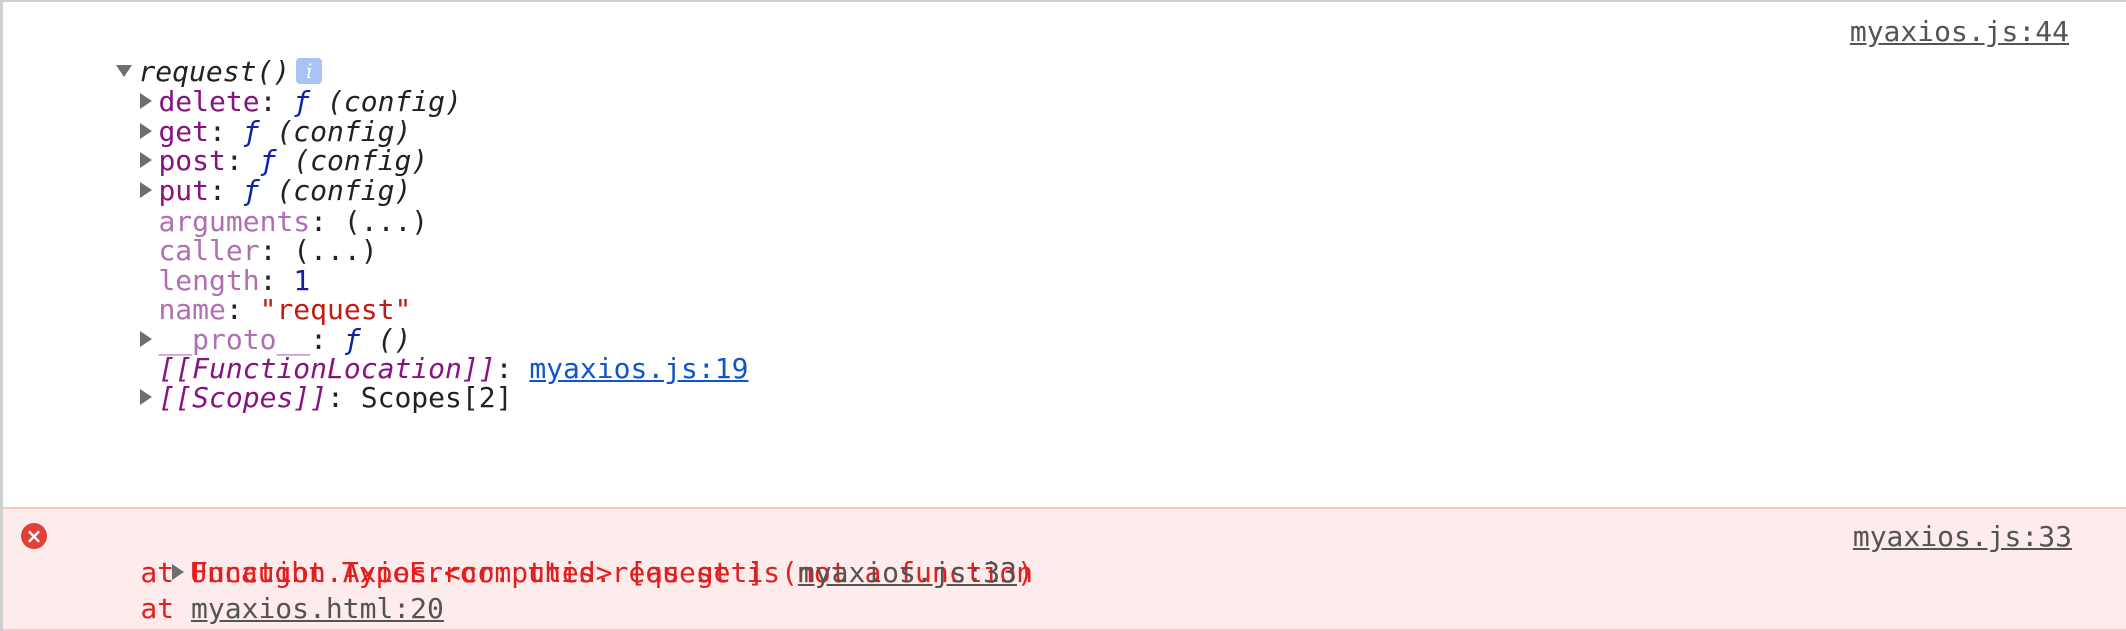  What do you see at coordinates (34, 536) in the screenshot?
I see `error-icon: ×` at bounding box center [34, 536].